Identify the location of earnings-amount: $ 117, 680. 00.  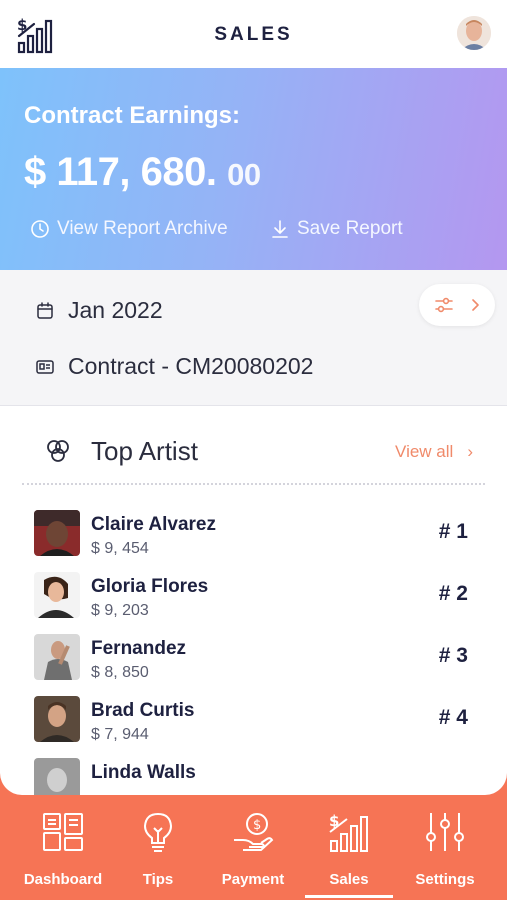
(142, 172).